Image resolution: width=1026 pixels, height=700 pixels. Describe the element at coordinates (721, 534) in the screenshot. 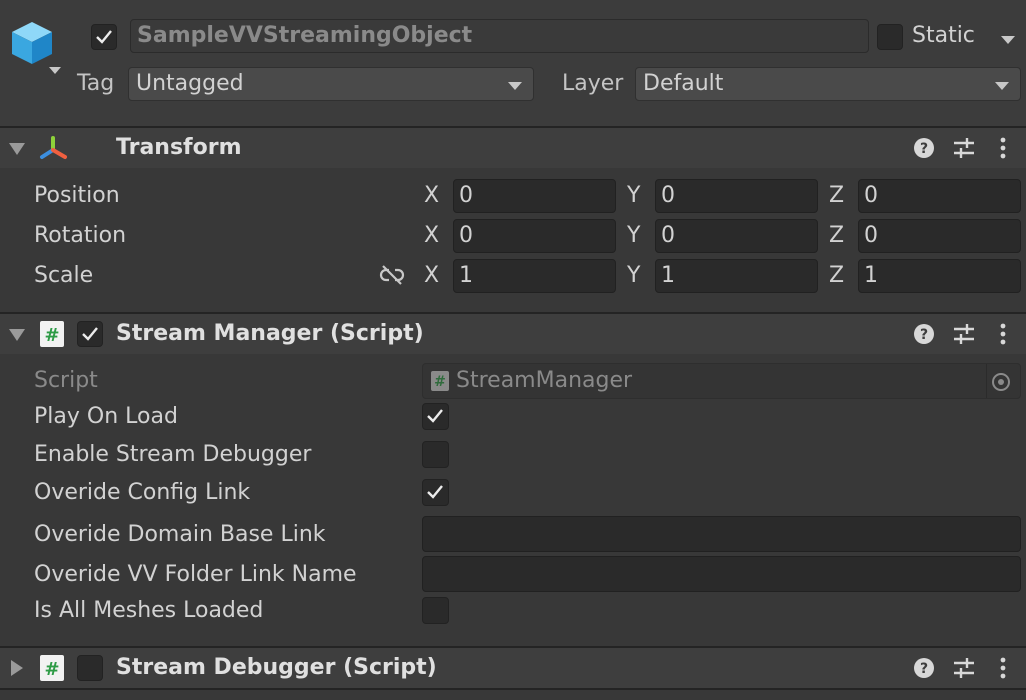

I see `overide-domain-base-link-input` at that location.